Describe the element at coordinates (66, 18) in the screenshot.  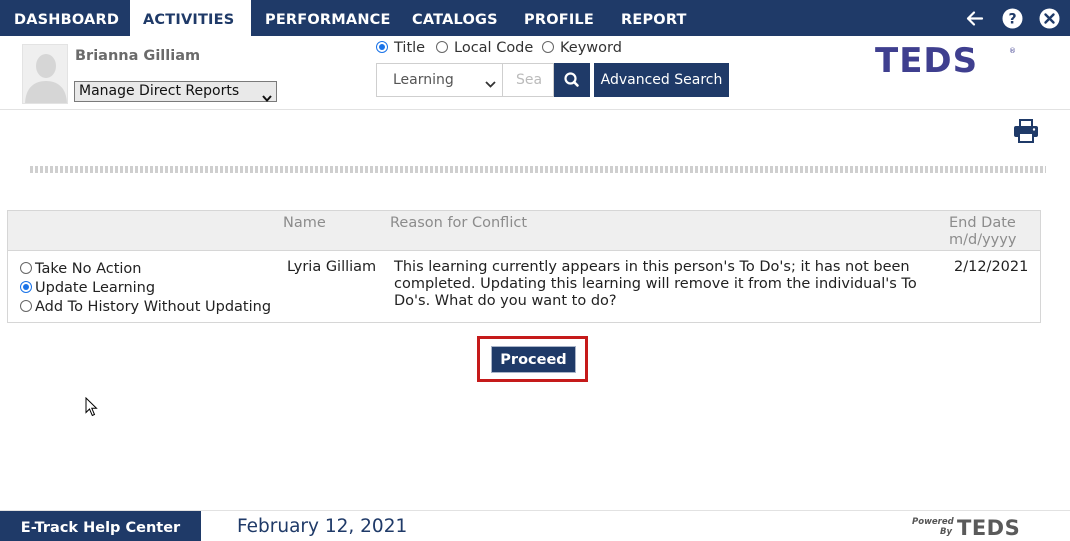
I see `nav-dashboard: DASHBOARD` at that location.